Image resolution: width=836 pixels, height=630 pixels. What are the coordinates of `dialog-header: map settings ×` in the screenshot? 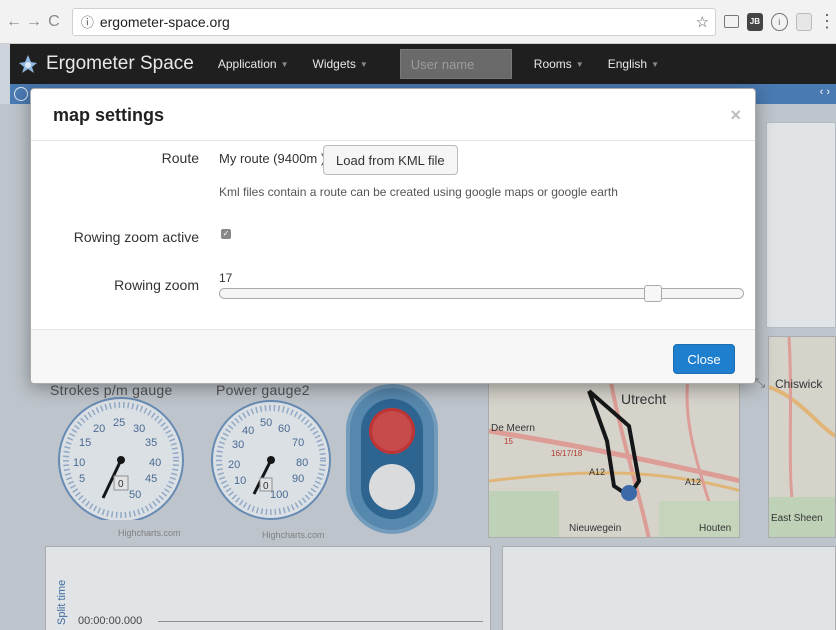 It's located at (393, 115).